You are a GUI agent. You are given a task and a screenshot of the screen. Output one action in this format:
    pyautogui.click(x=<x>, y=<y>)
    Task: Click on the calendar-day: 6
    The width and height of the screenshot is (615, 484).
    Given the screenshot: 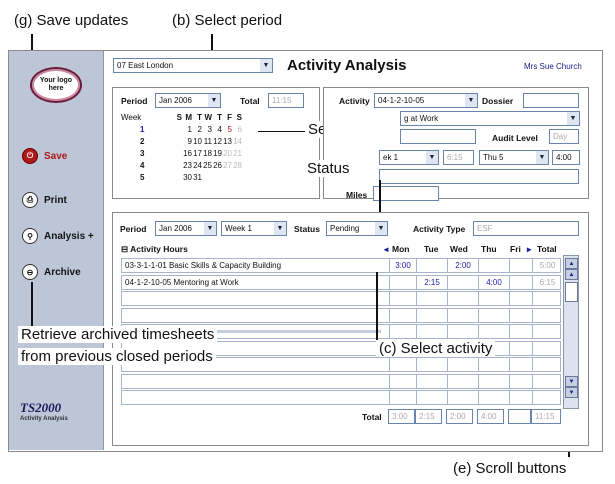 What is the action you would take?
    pyautogui.click(x=237, y=129)
    